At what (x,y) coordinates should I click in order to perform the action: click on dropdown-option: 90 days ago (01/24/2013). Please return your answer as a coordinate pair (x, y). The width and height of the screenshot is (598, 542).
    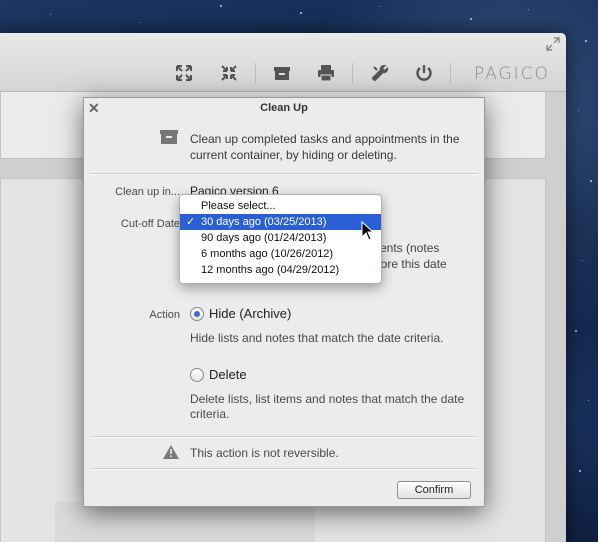
    Looking at the image, I should click on (280, 238).